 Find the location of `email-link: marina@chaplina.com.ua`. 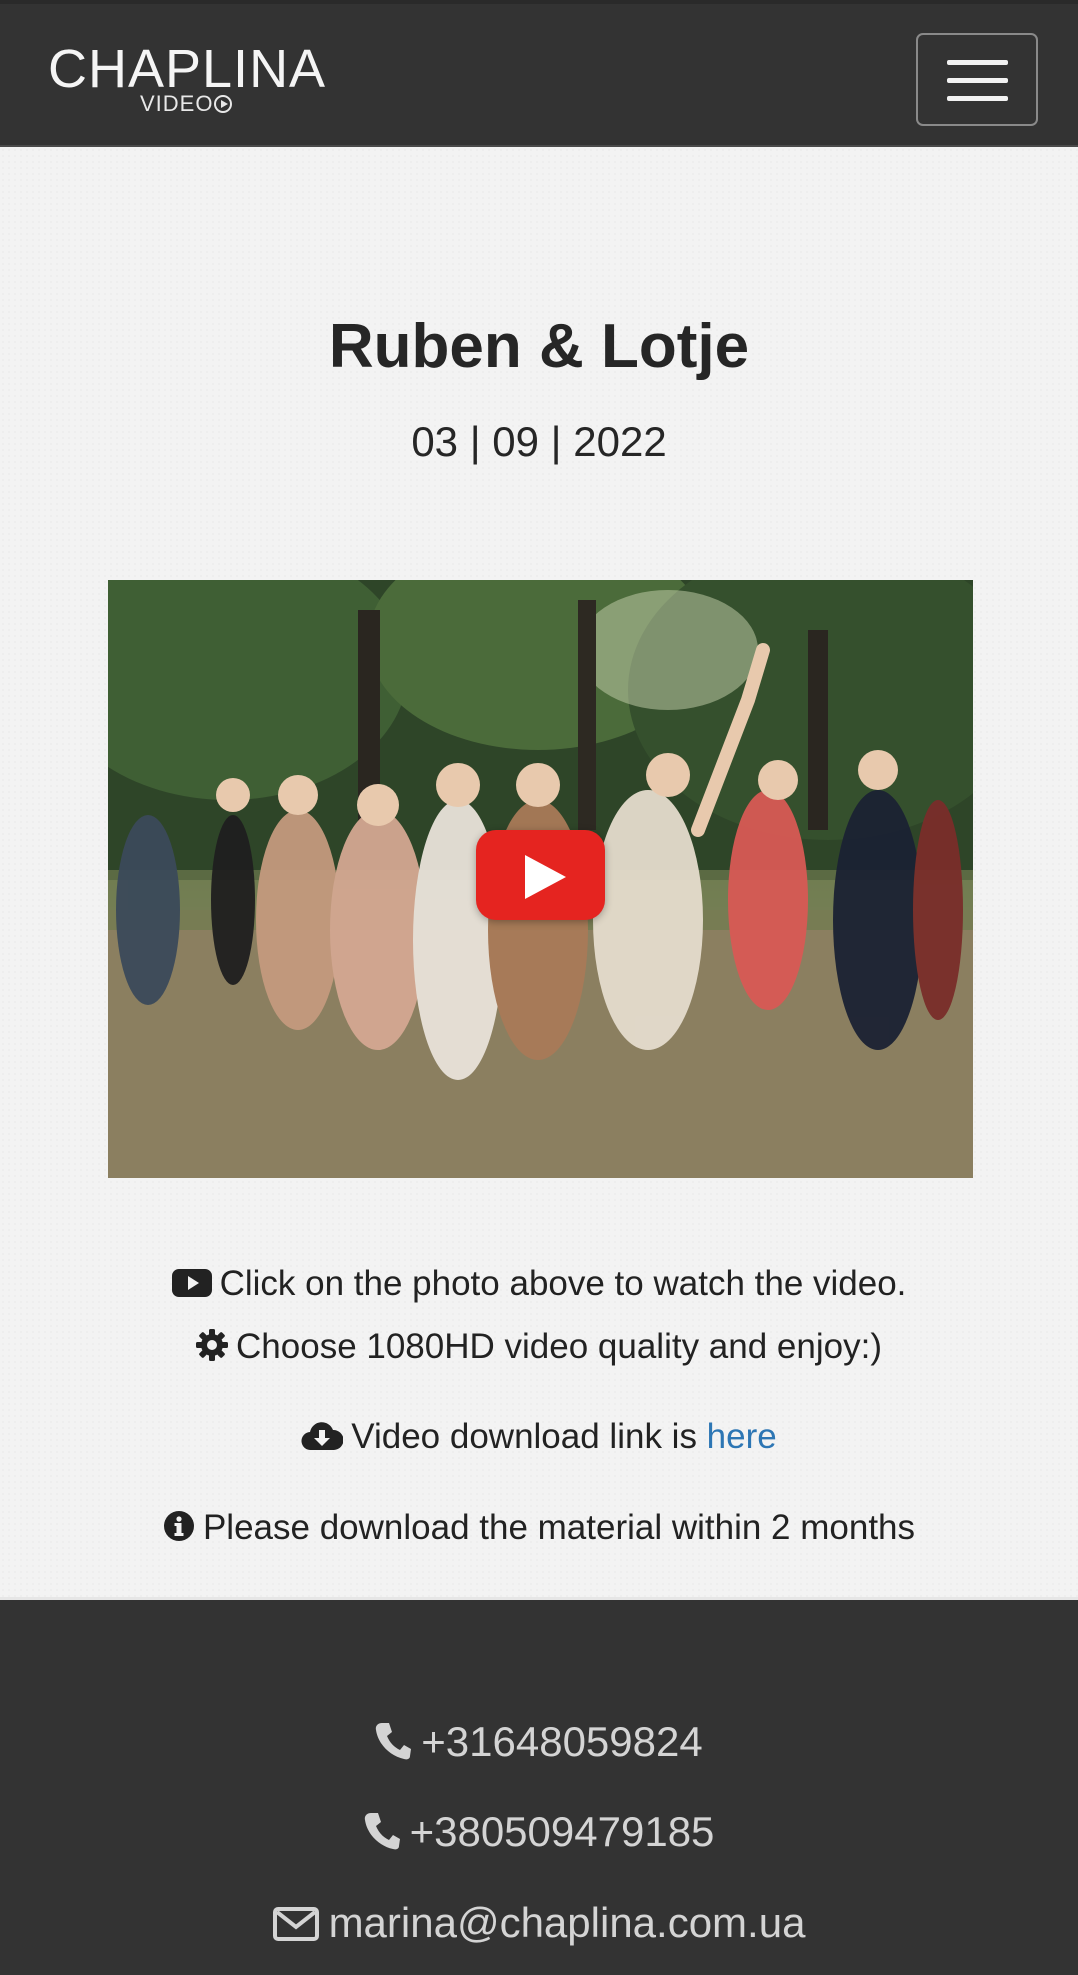

email-link: marina@chaplina.com.ua is located at coordinates (539, 1925).